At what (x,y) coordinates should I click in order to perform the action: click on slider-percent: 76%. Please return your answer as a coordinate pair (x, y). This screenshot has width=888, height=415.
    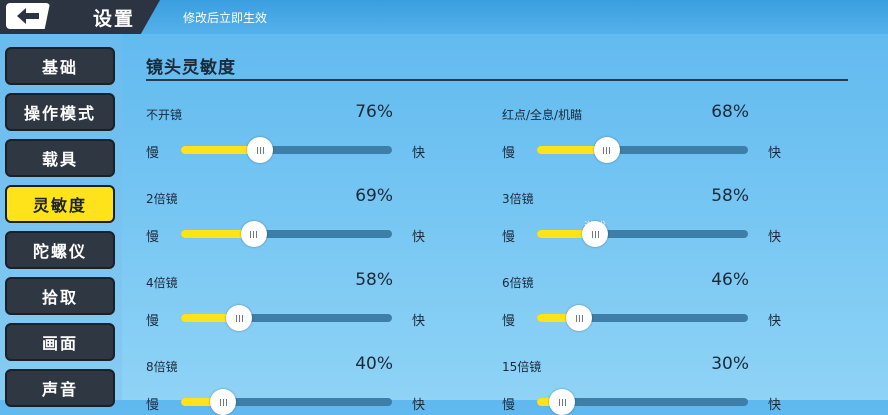
    Looking at the image, I should click on (374, 112).